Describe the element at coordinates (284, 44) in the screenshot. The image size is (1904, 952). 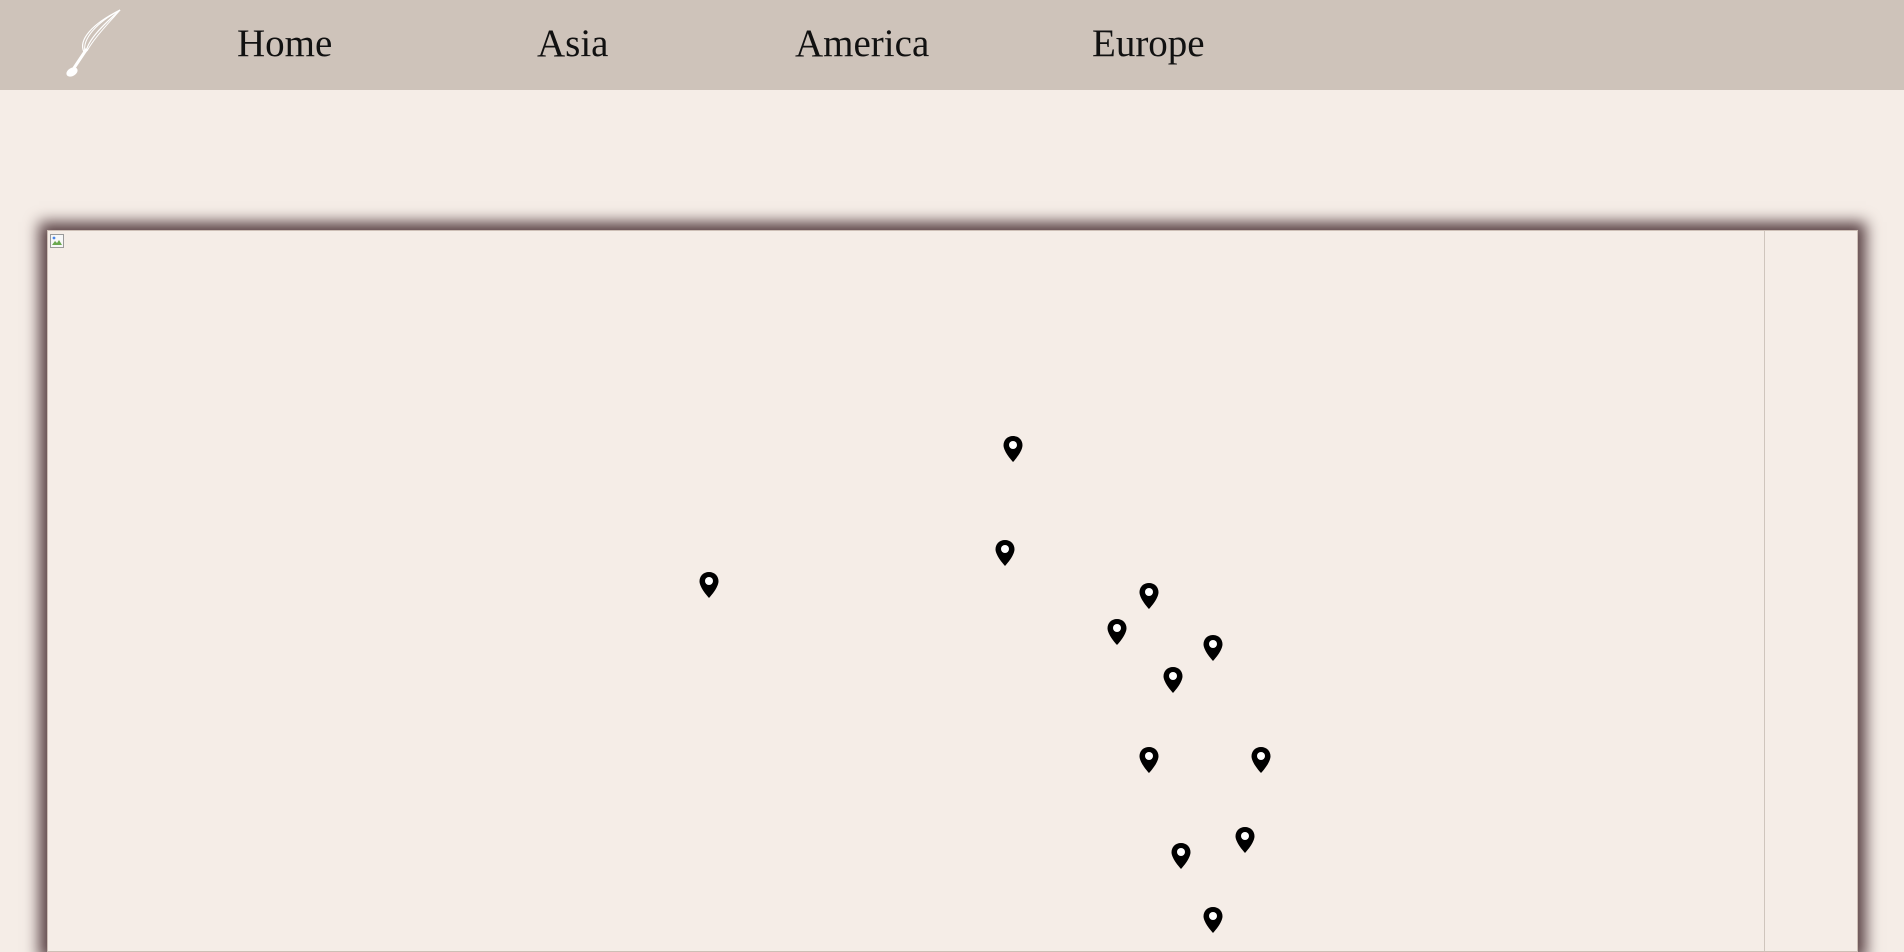
I see `nav-home: Home` at that location.